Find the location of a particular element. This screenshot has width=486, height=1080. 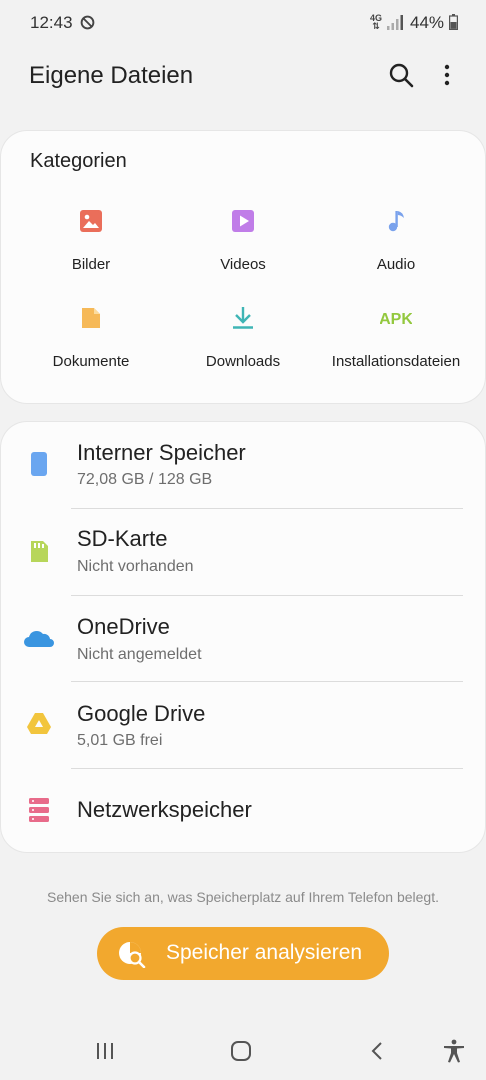

navigation-bar is located at coordinates (243, 1050).